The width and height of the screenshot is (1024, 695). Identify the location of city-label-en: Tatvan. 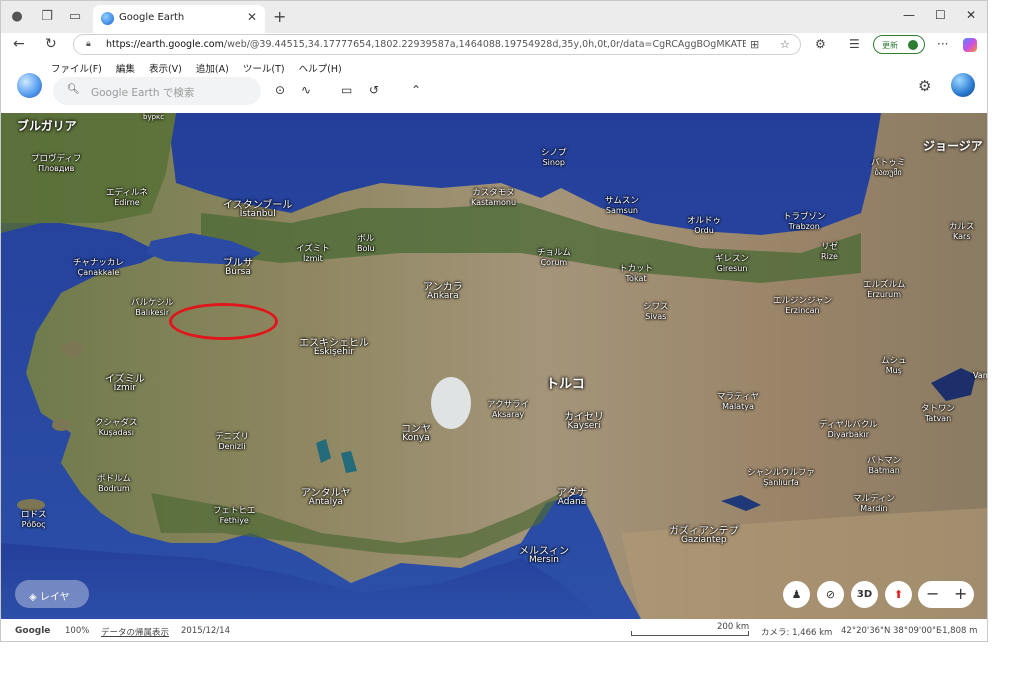
(938, 418).